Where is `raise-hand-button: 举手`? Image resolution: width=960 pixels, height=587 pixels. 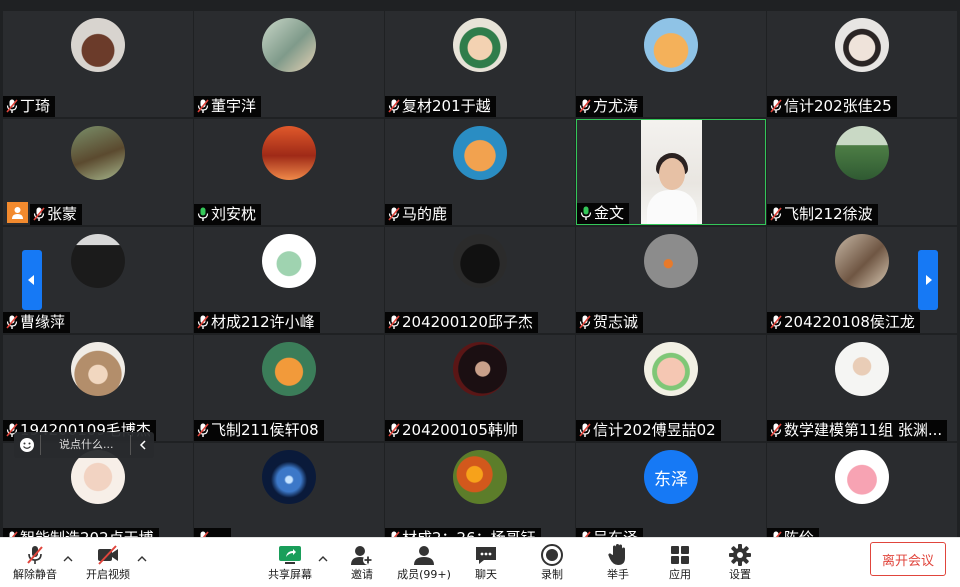 raise-hand-button: 举手 is located at coordinates (618, 564).